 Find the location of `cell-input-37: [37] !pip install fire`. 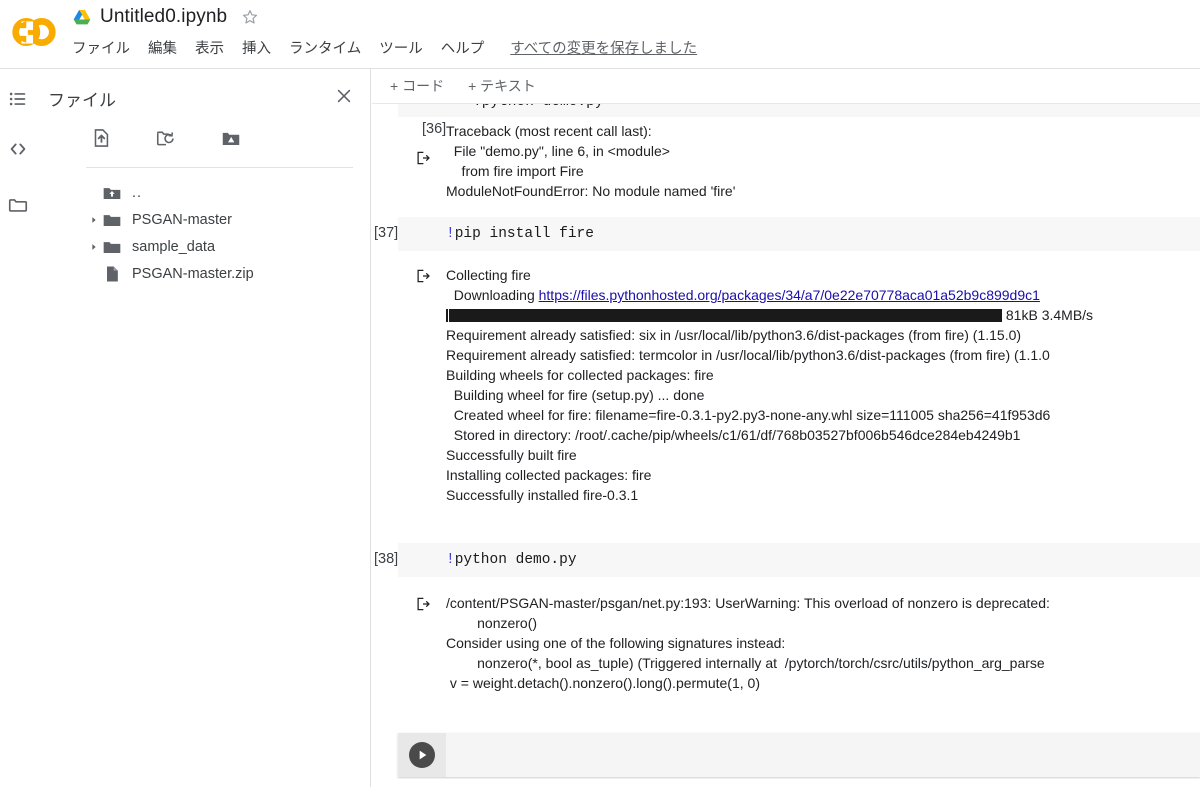

cell-input-37: [37] !pip install fire is located at coordinates (787, 234).